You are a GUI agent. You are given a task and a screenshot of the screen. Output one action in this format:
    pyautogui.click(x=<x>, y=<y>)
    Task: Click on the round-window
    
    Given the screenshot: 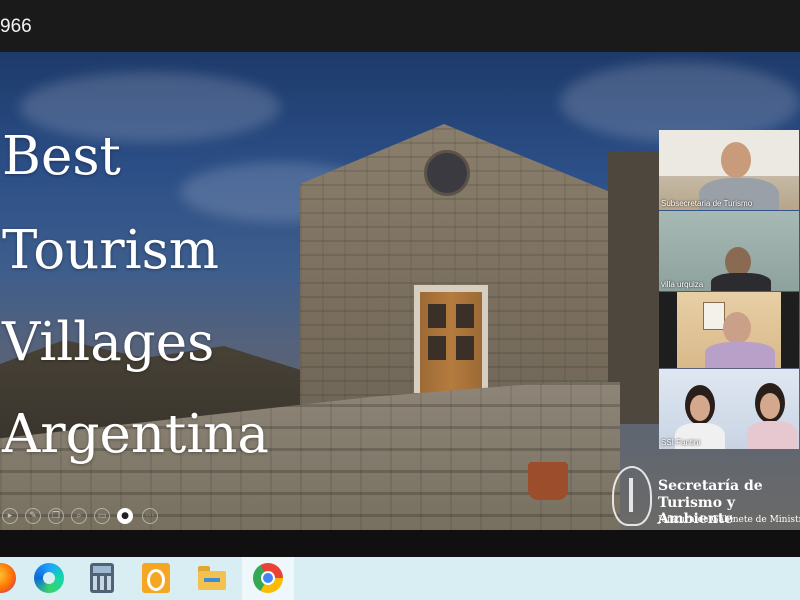 What is the action you would take?
    pyautogui.click(x=447, y=173)
    